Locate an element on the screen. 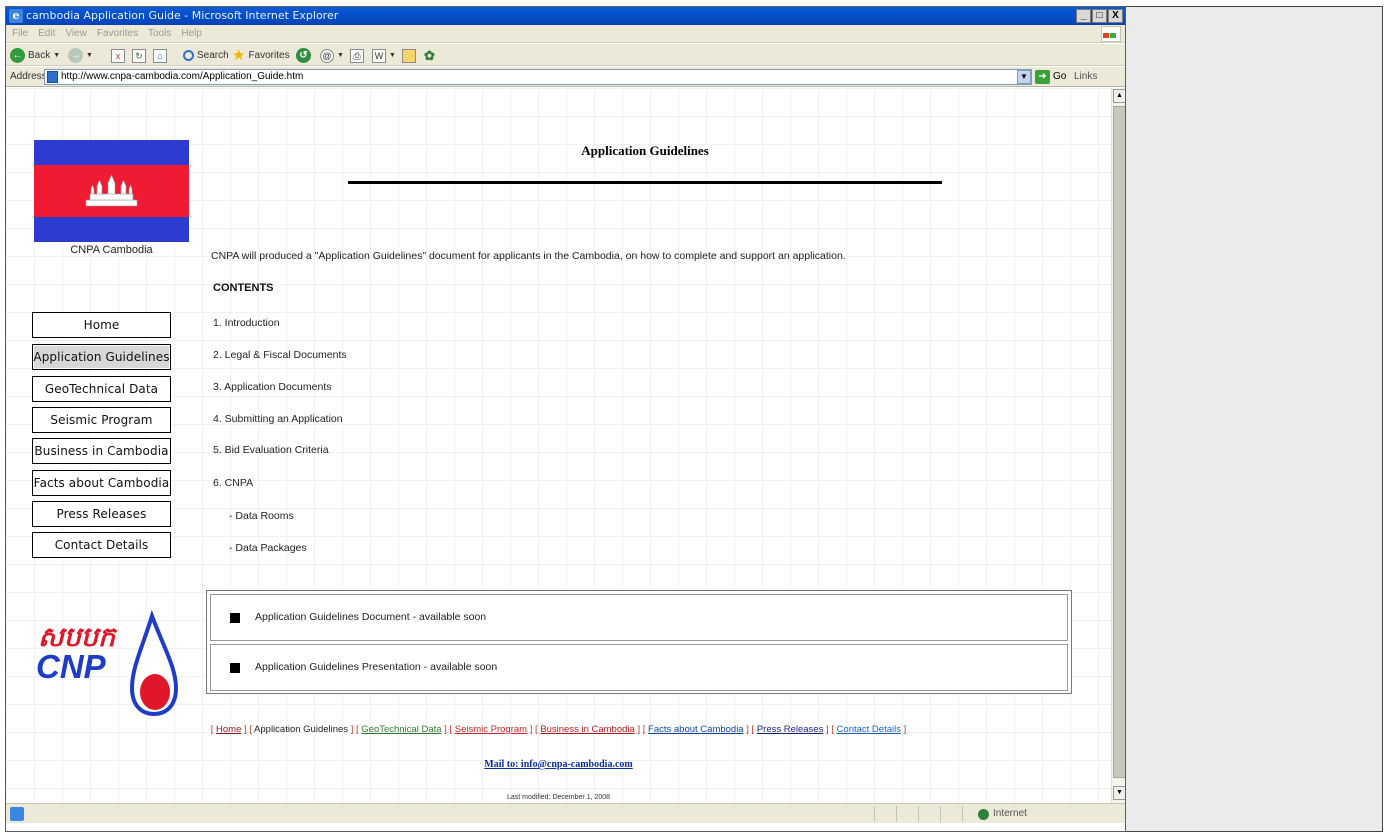 The width and height of the screenshot is (1390, 832). home-button: ⌂ is located at coordinates (160, 55).